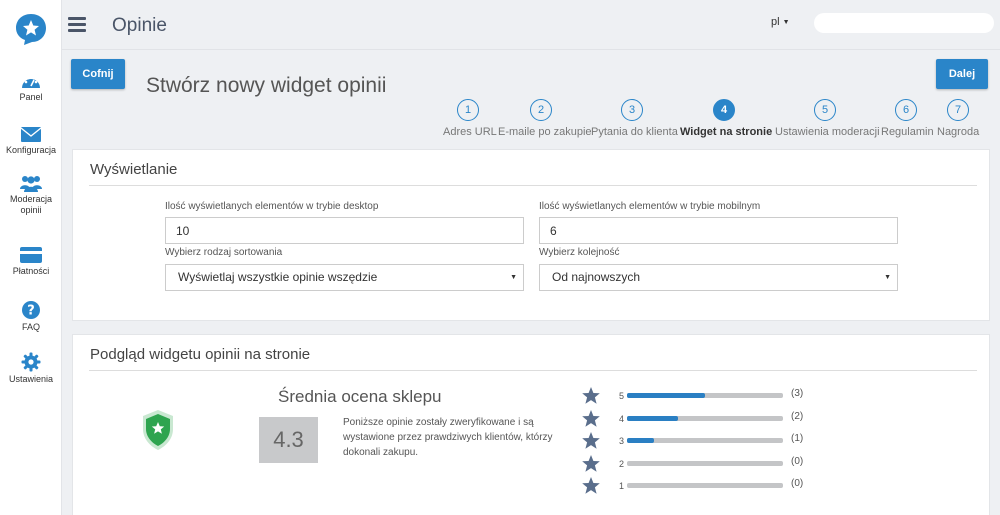  Describe the element at coordinates (31, 255) in the screenshot. I see `credit-card-icon` at that location.